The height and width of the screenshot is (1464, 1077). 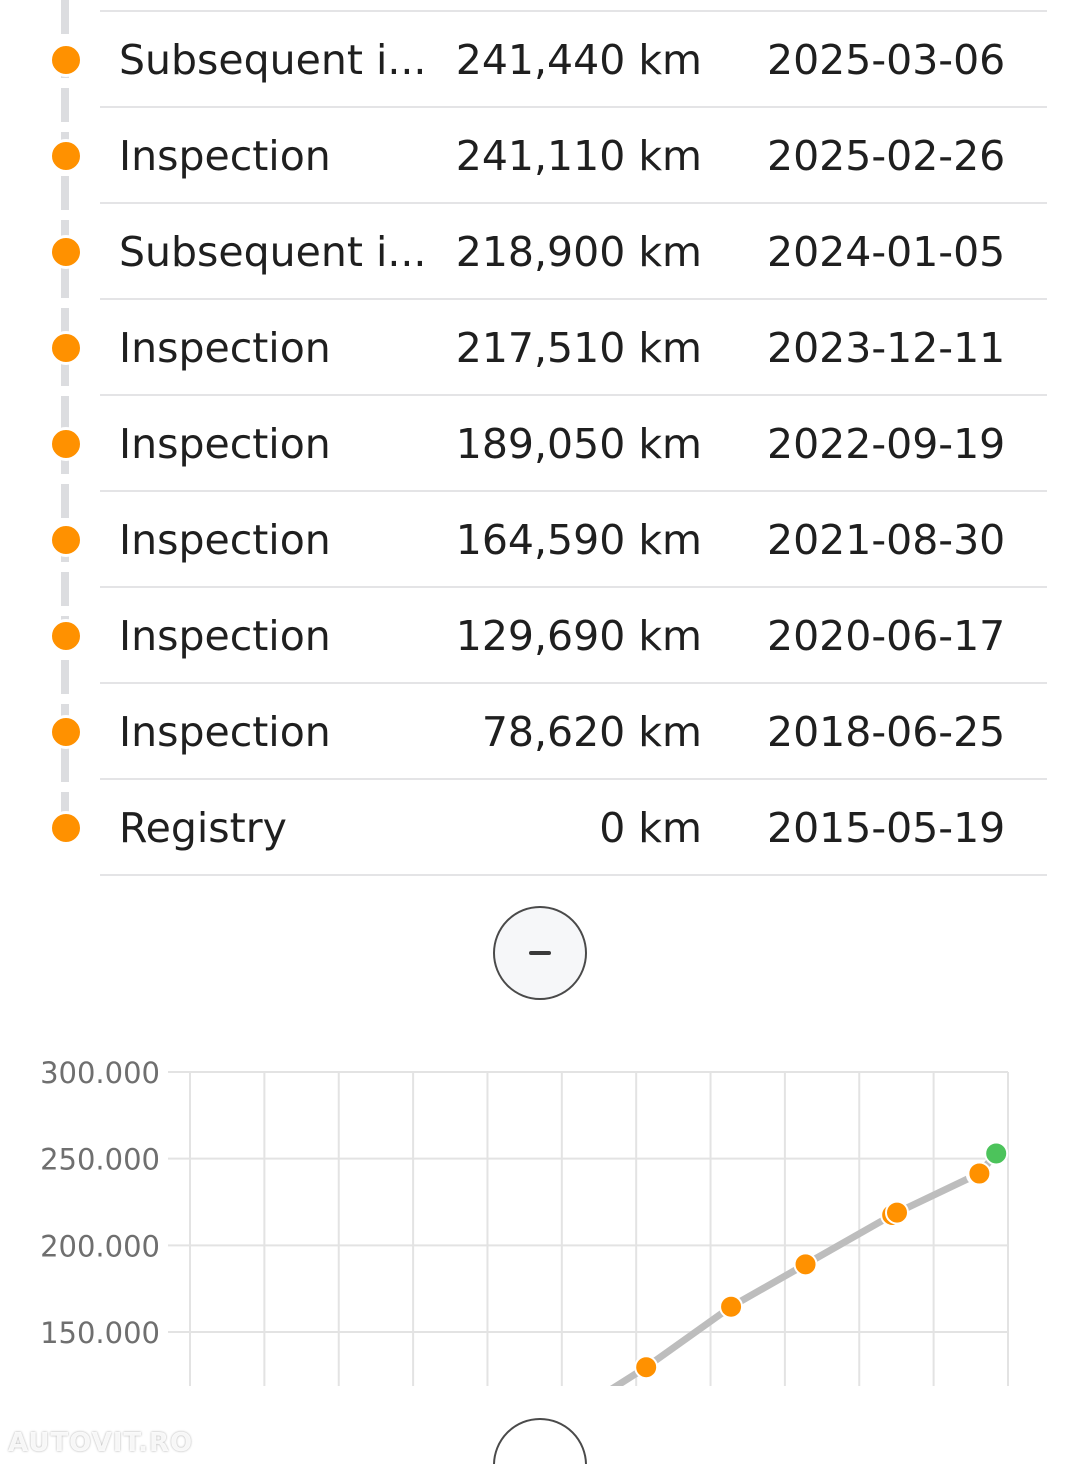 What do you see at coordinates (578, 348) in the screenshot?
I see `mileage-value: 217,510 km` at bounding box center [578, 348].